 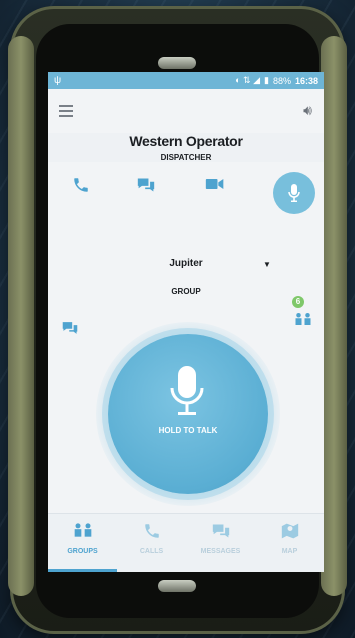 I want to click on usb-icon: ψ, so click(x=58, y=80).